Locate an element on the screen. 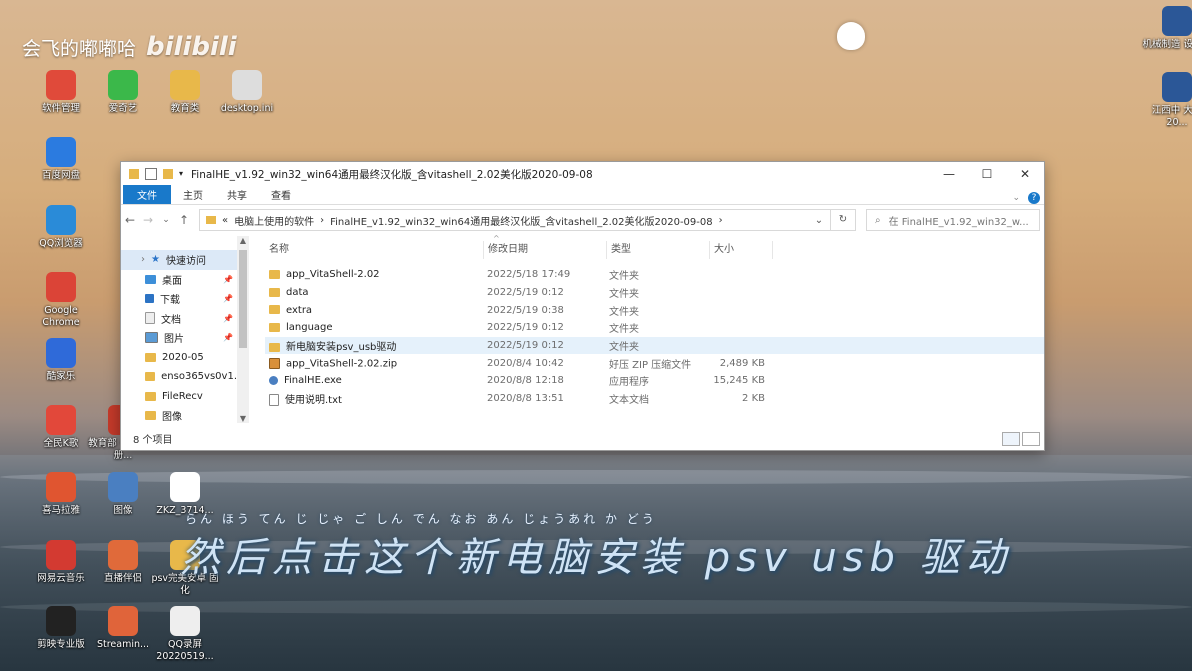 This screenshot has height=671, width=1192. desktop-shortcut: Google Chrome is located at coordinates (61, 300).